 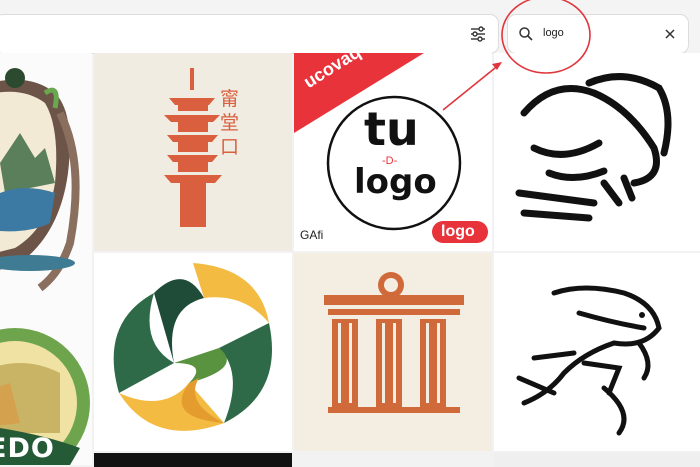 I want to click on bottom-tile-strip-dark, so click(x=193, y=460).